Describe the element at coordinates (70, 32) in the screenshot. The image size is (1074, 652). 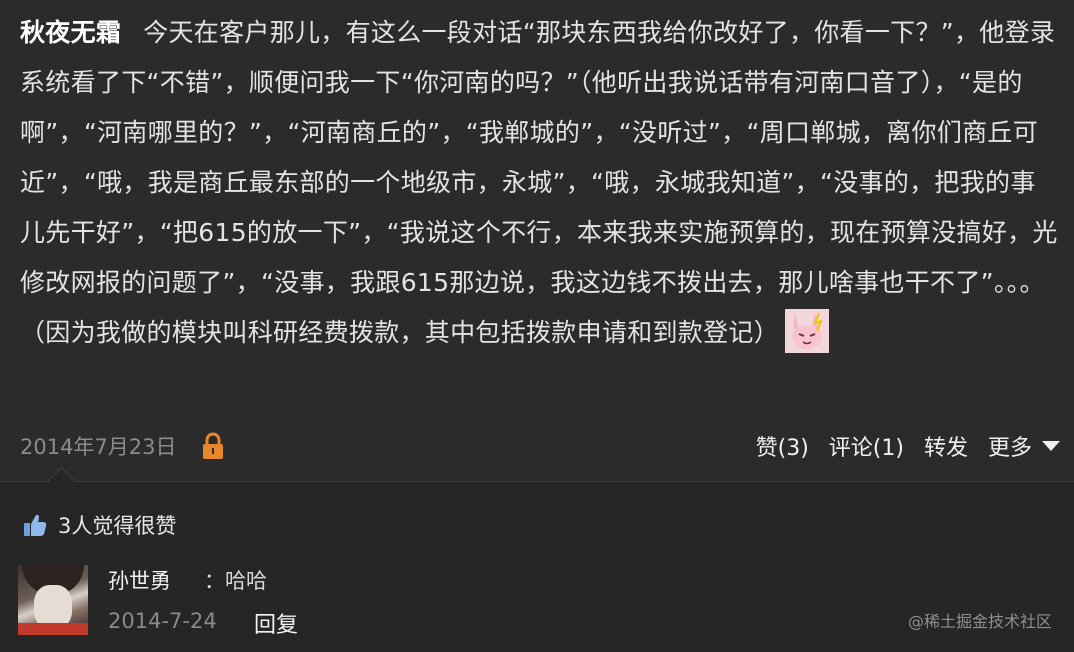
I see `post-author: 秋夜无霜` at that location.